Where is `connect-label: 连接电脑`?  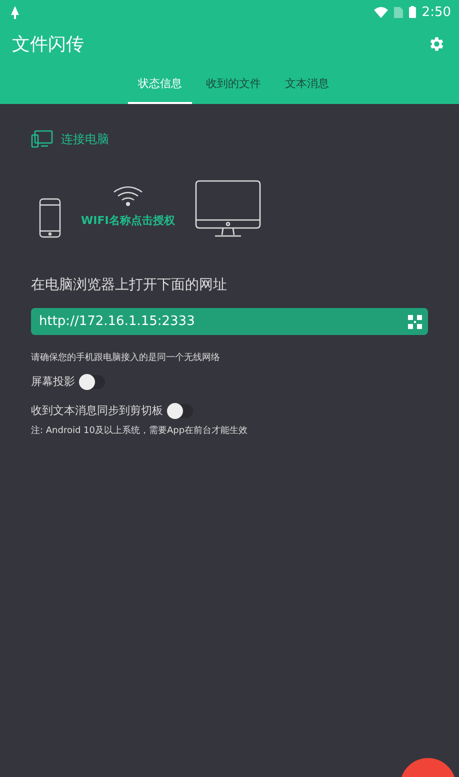 connect-label: 连接电脑 is located at coordinates (85, 139).